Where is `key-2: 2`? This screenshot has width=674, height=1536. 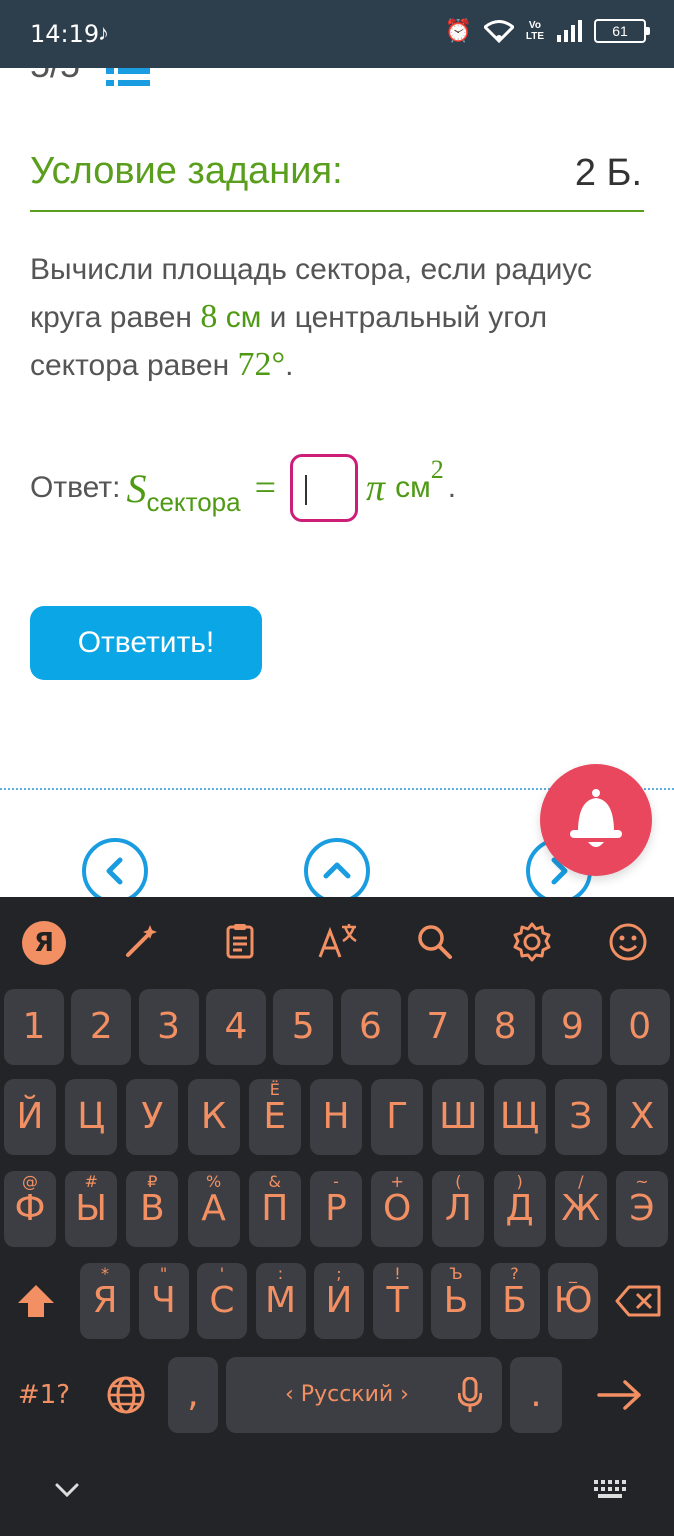 key-2: 2 is located at coordinates (101, 1027).